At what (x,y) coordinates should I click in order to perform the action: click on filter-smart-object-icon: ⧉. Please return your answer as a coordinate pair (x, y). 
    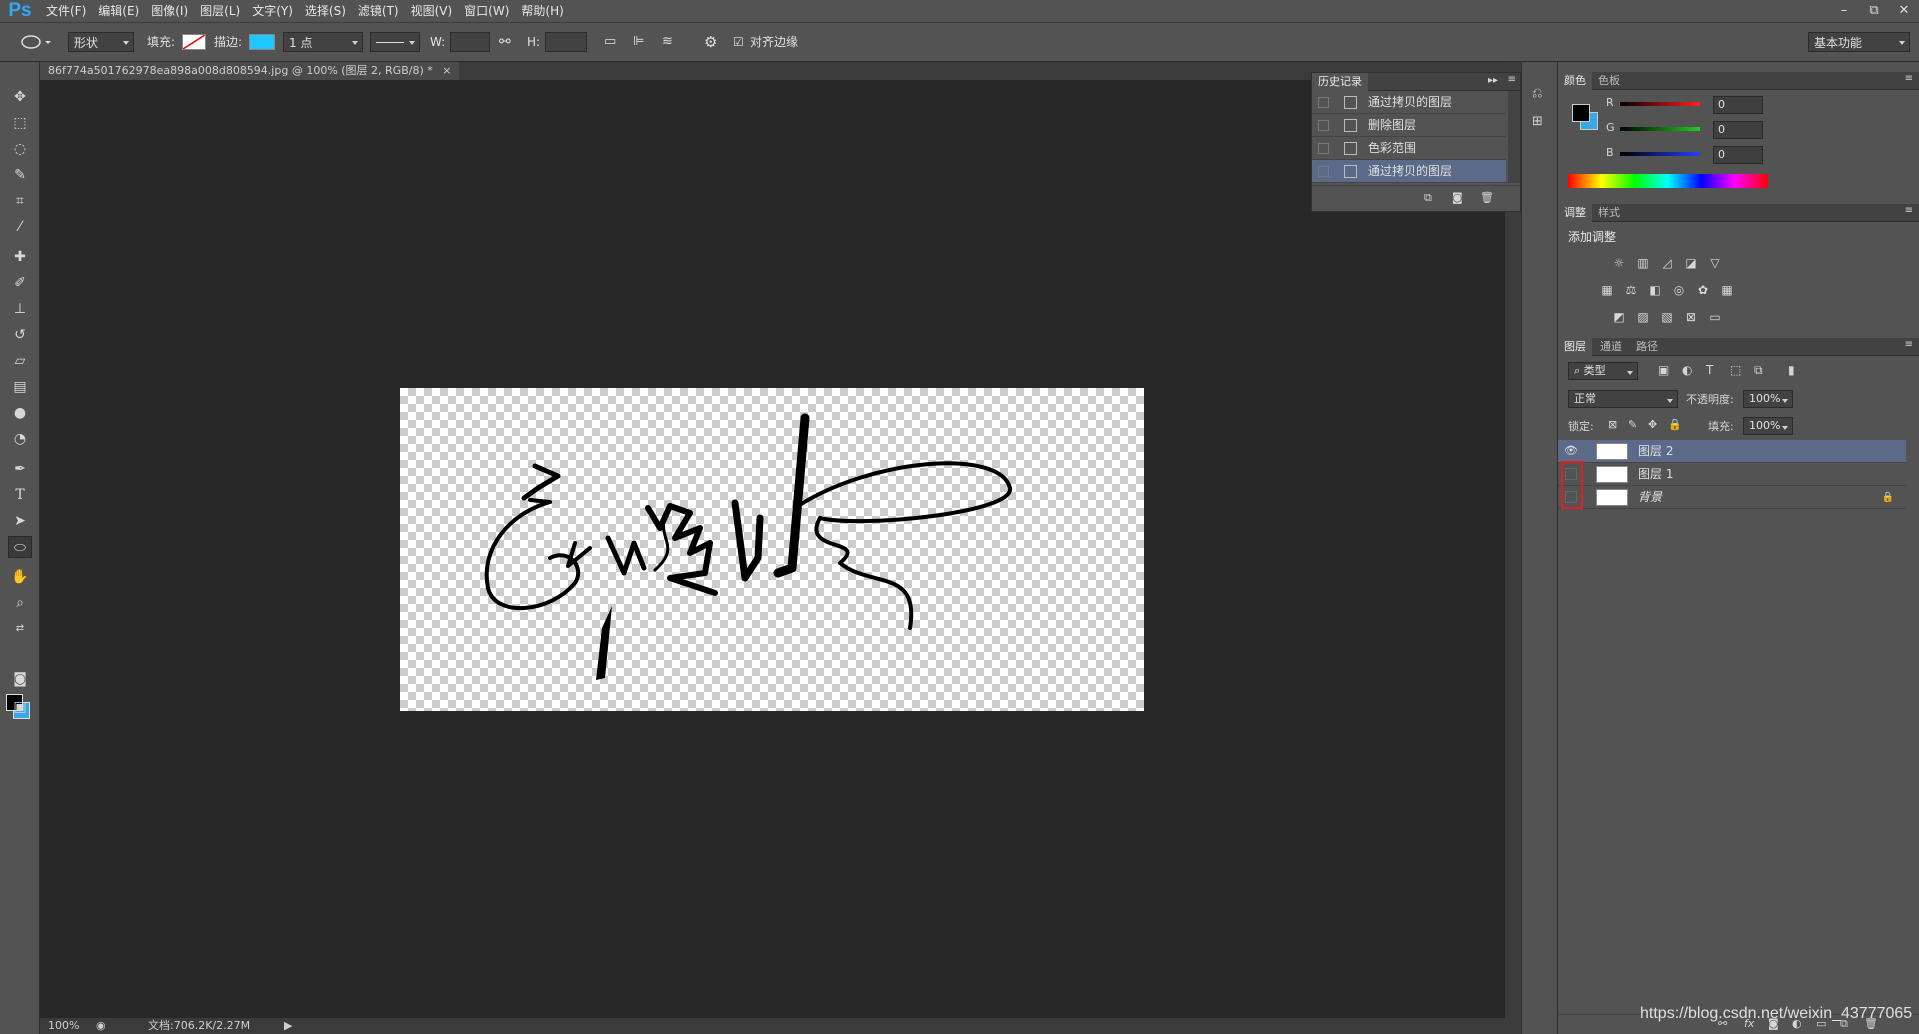
    Looking at the image, I should click on (1758, 370).